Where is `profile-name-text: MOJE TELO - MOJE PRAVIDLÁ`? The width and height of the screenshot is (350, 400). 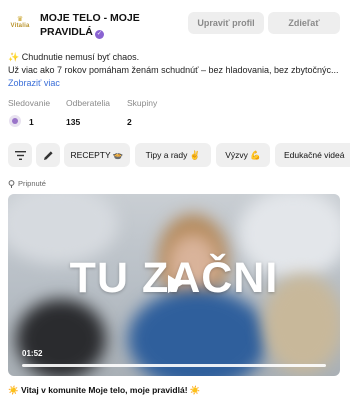 profile-name-text: MOJE TELO - MOJE PRAVIDLÁ is located at coordinates (90, 25).